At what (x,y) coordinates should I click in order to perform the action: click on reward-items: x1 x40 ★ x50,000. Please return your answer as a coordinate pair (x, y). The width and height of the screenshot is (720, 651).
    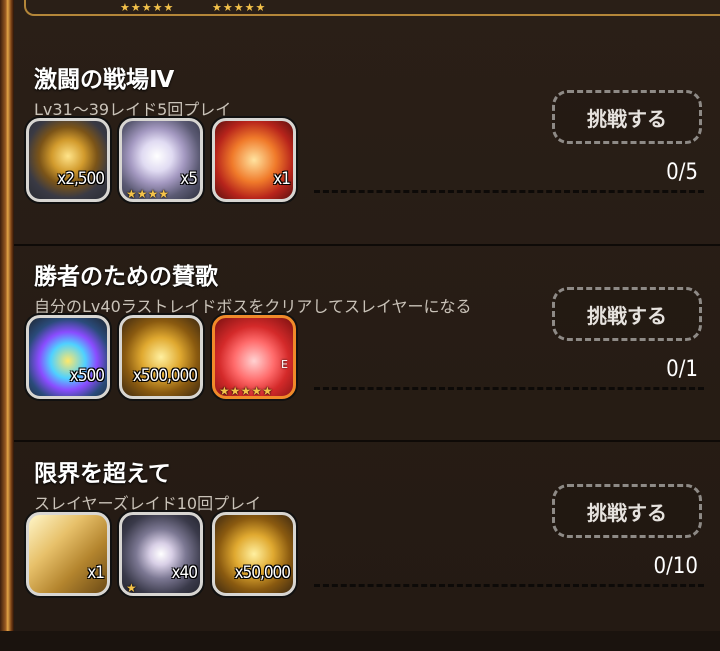
    Looking at the image, I should click on (171, 556).